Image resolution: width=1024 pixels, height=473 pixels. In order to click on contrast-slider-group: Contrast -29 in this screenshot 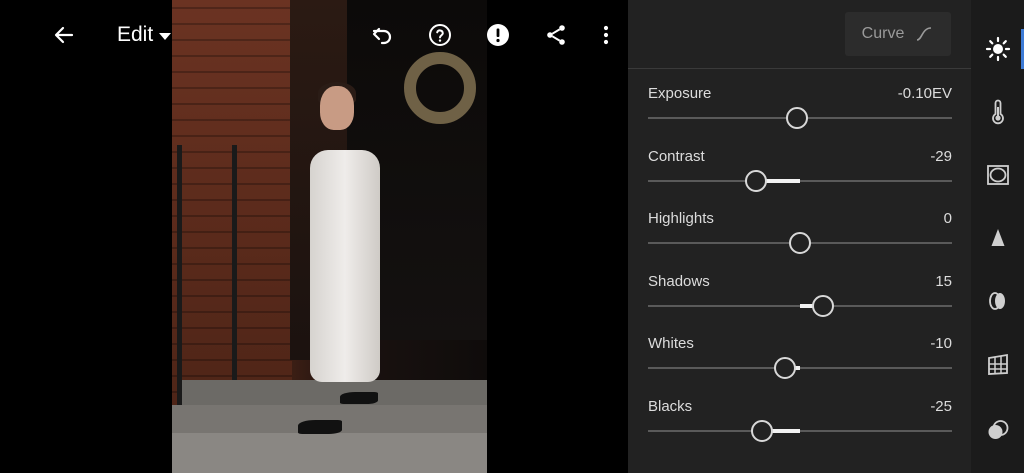, I will do `click(800, 179)`.